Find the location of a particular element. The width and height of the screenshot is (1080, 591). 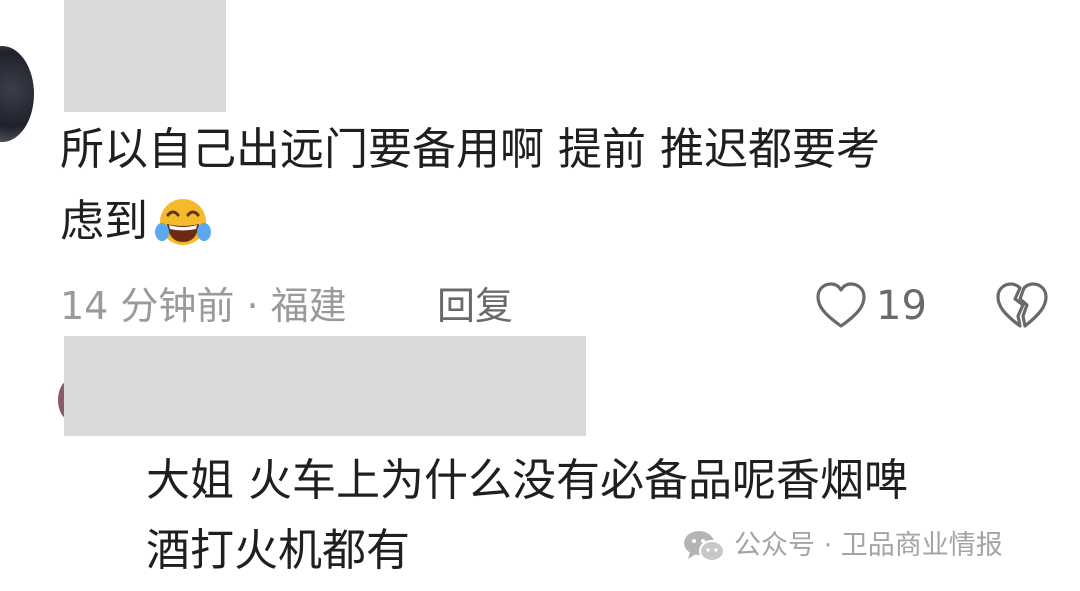

comment-text-line: 酒打火机都有 is located at coordinates (278, 550).